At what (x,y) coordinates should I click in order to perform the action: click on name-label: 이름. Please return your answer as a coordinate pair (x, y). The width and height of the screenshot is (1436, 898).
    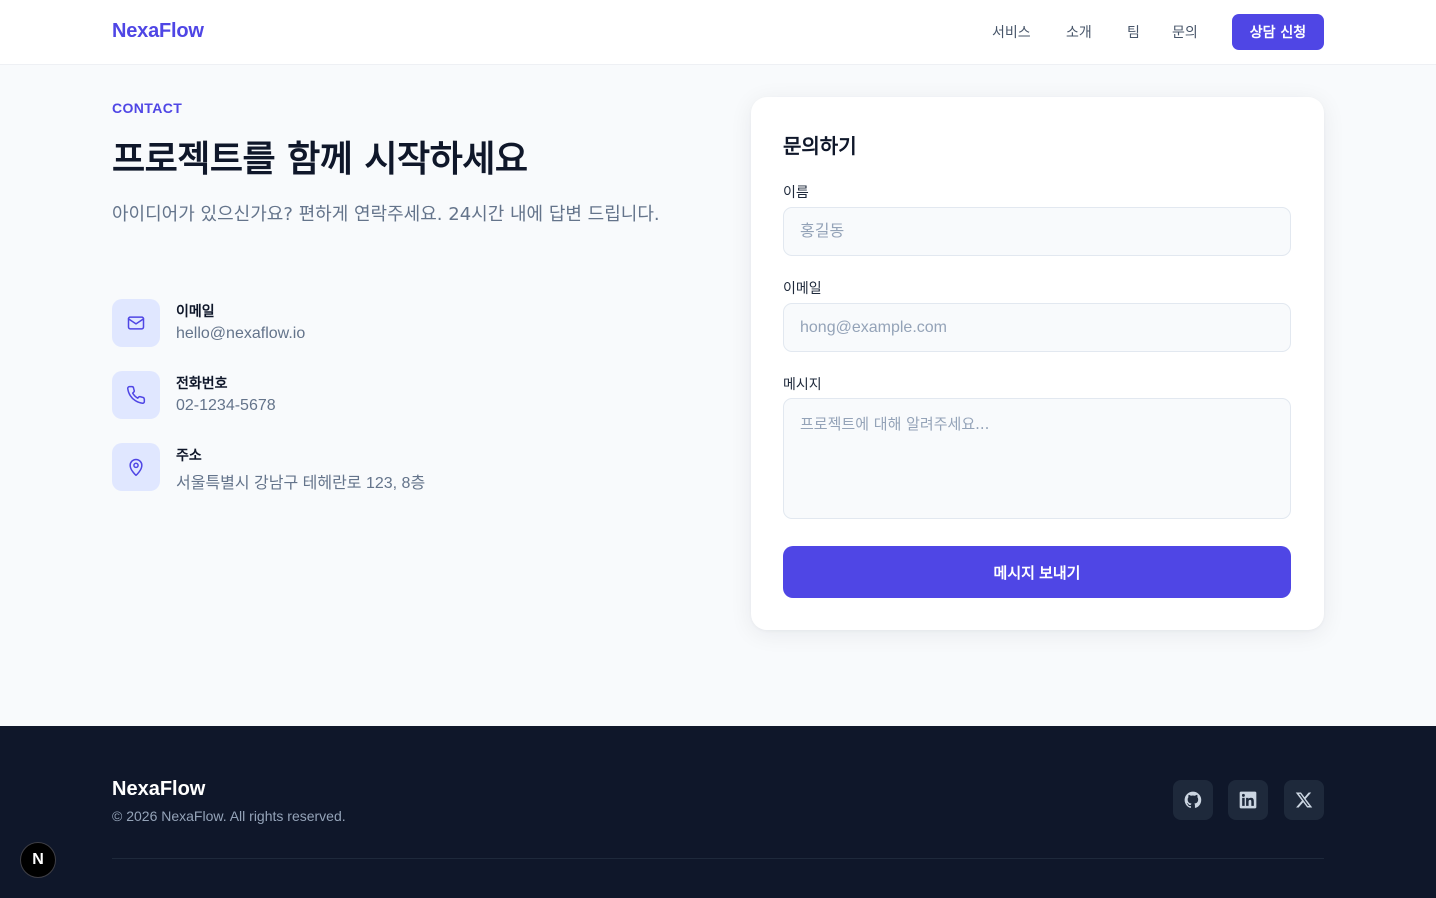
    Looking at the image, I should click on (796, 193).